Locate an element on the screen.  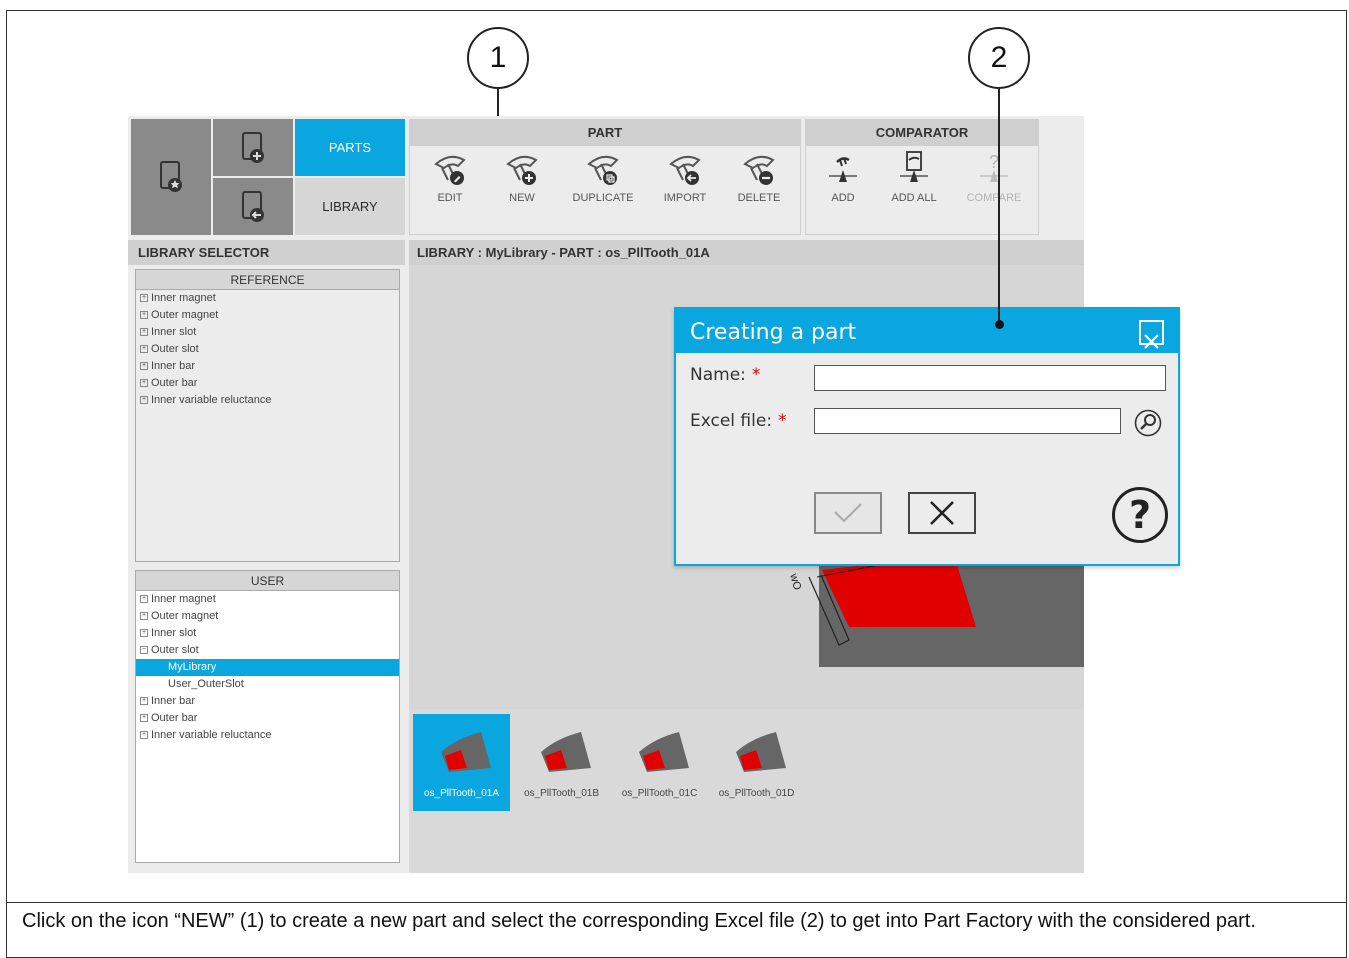
tree-item: − Outer slot is located at coordinates (267, 650).